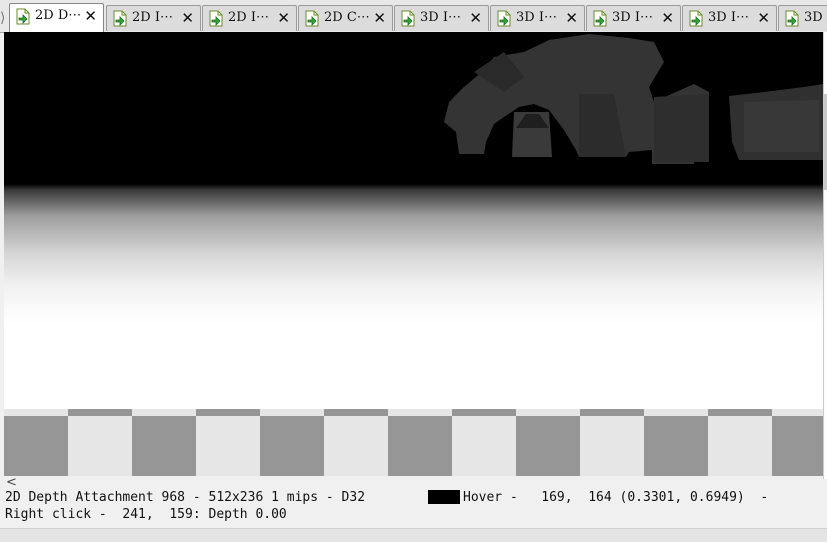  What do you see at coordinates (413, 442) in the screenshot?
I see `checkerboard-background` at bounding box center [413, 442].